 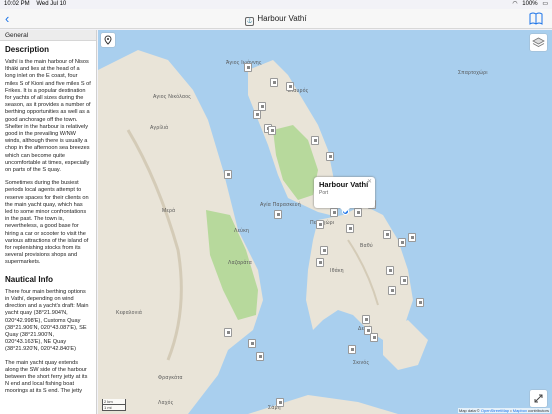 I want to click on status-bar: 10:02 PM Wed Jul 10 ◠ 100% ▭, so click(x=276, y=4).